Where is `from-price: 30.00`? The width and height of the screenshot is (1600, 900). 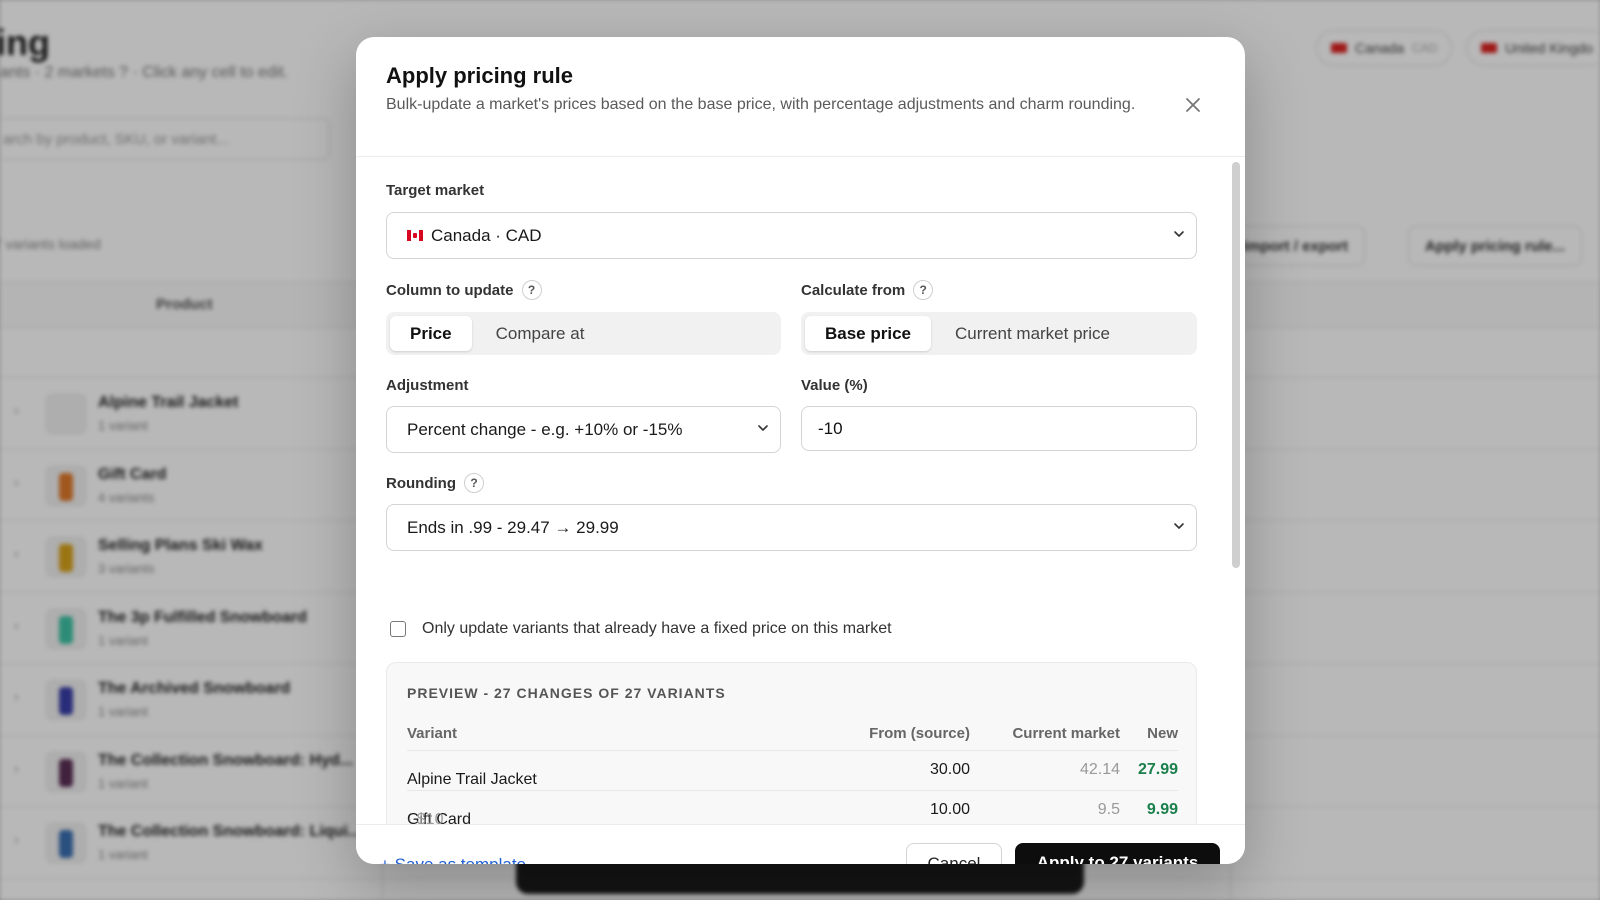 from-price: 30.00 is located at coordinates (949, 769).